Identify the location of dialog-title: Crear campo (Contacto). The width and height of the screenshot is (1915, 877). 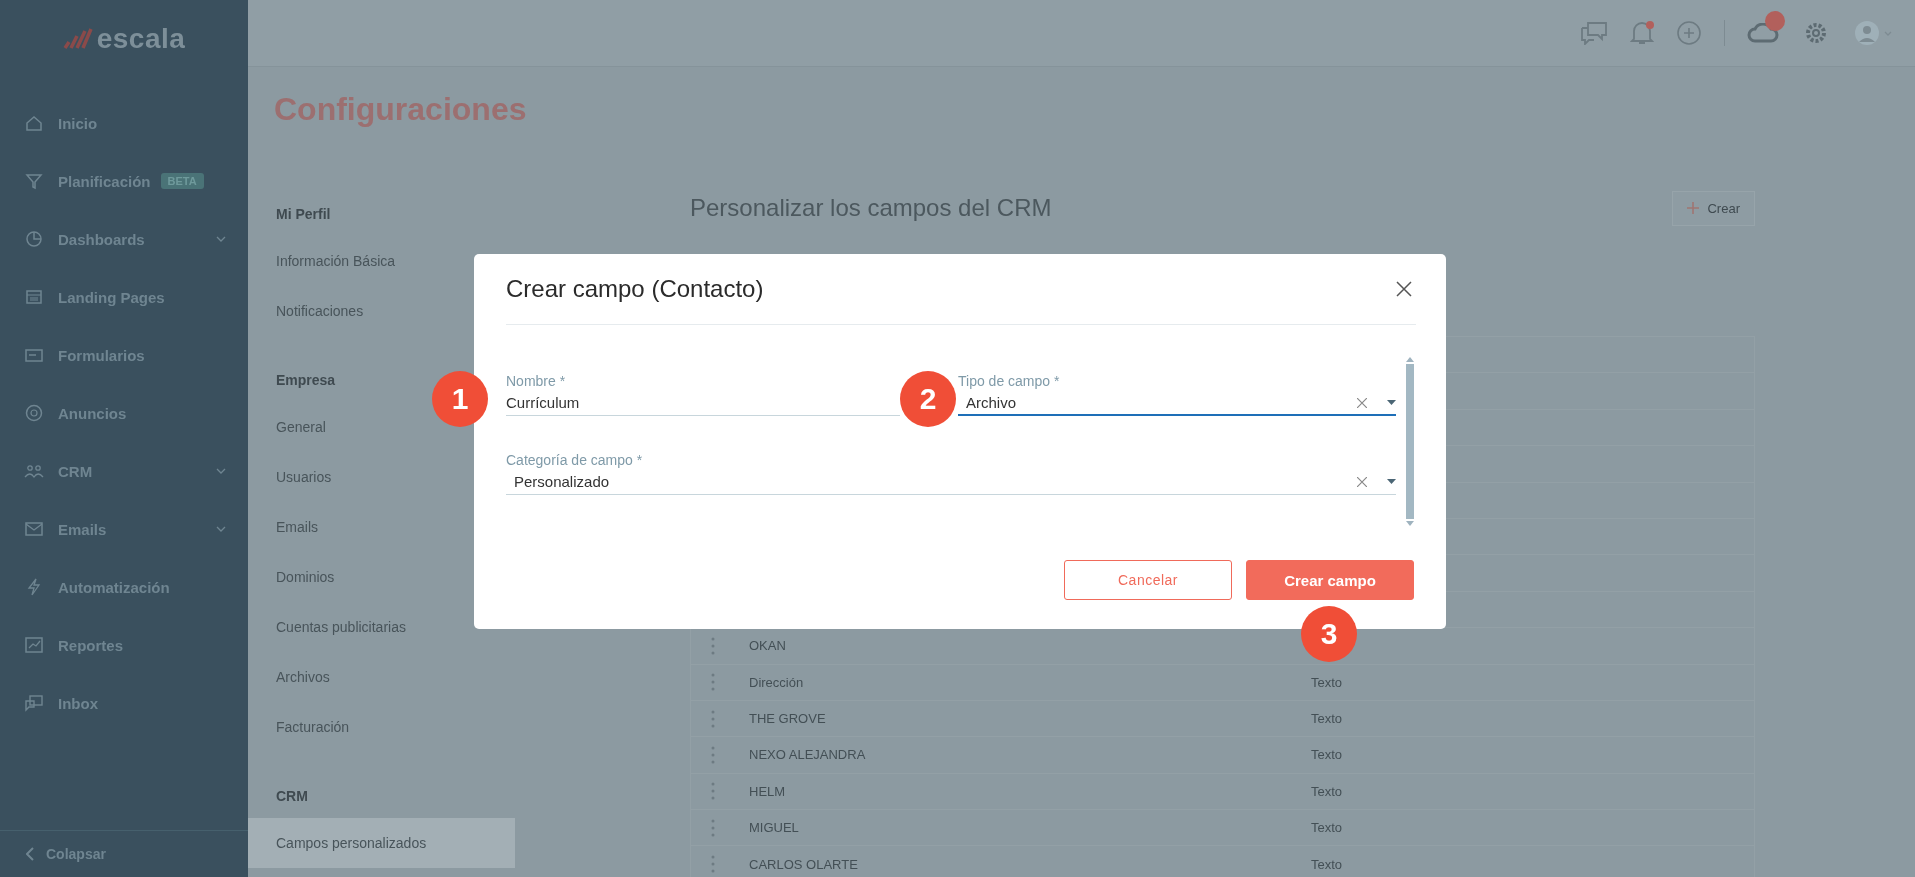
(635, 289).